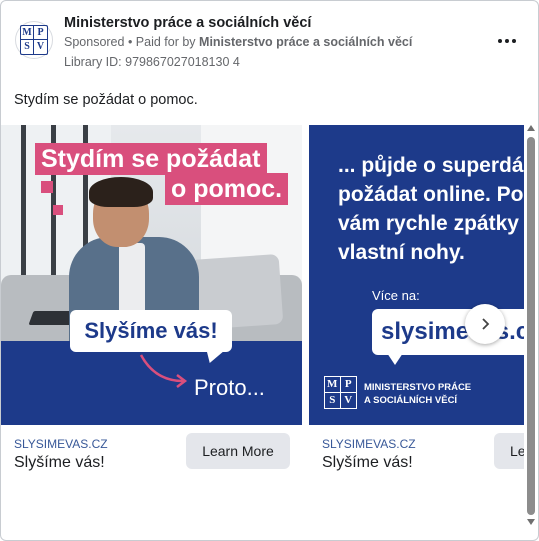 This screenshot has height=541, width=539. What do you see at coordinates (396, 295) in the screenshot?
I see `vice-na-label: Více na:` at bounding box center [396, 295].